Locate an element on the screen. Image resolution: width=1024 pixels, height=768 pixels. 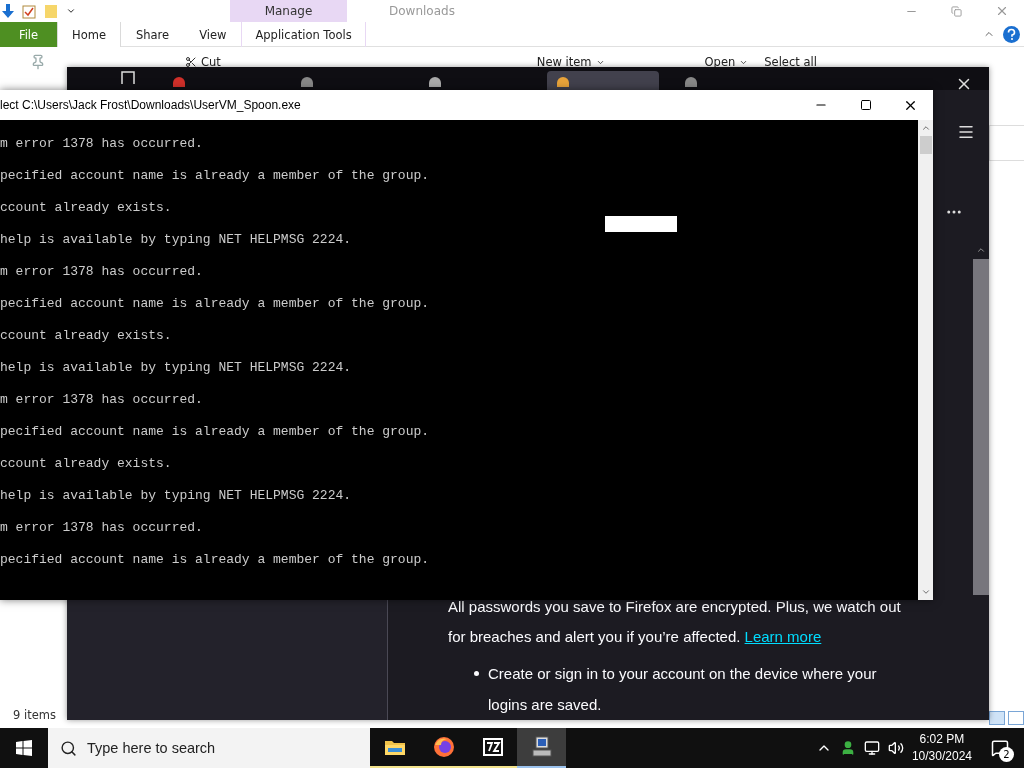
notification-count-badge: 2 is located at coordinates (1006, 754).